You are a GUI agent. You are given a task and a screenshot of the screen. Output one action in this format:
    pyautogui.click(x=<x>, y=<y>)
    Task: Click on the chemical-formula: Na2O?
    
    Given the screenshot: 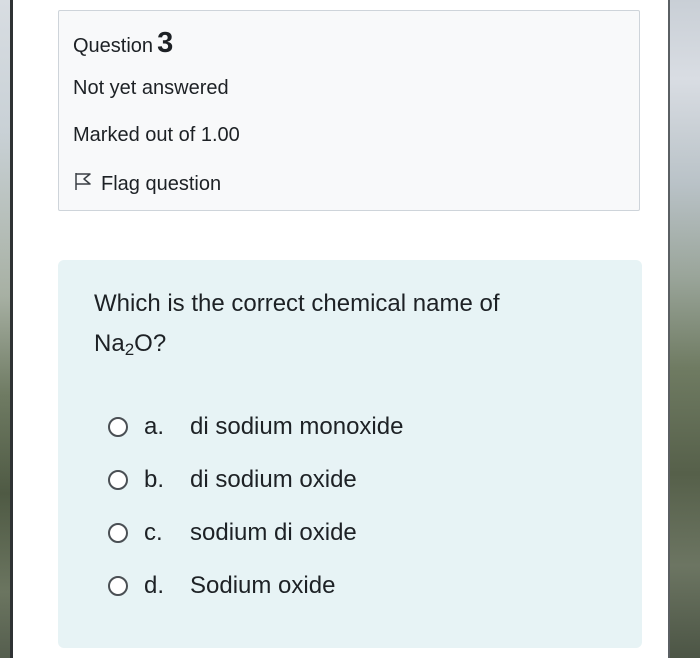 What is the action you would take?
    pyautogui.click(x=130, y=344)
    